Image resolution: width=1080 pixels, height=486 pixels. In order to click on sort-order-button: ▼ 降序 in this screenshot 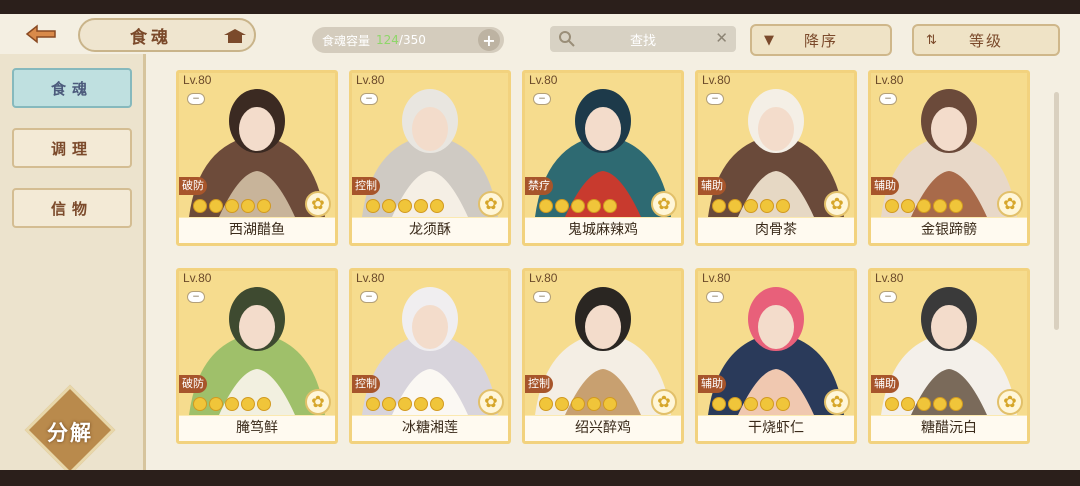, I will do `click(821, 40)`.